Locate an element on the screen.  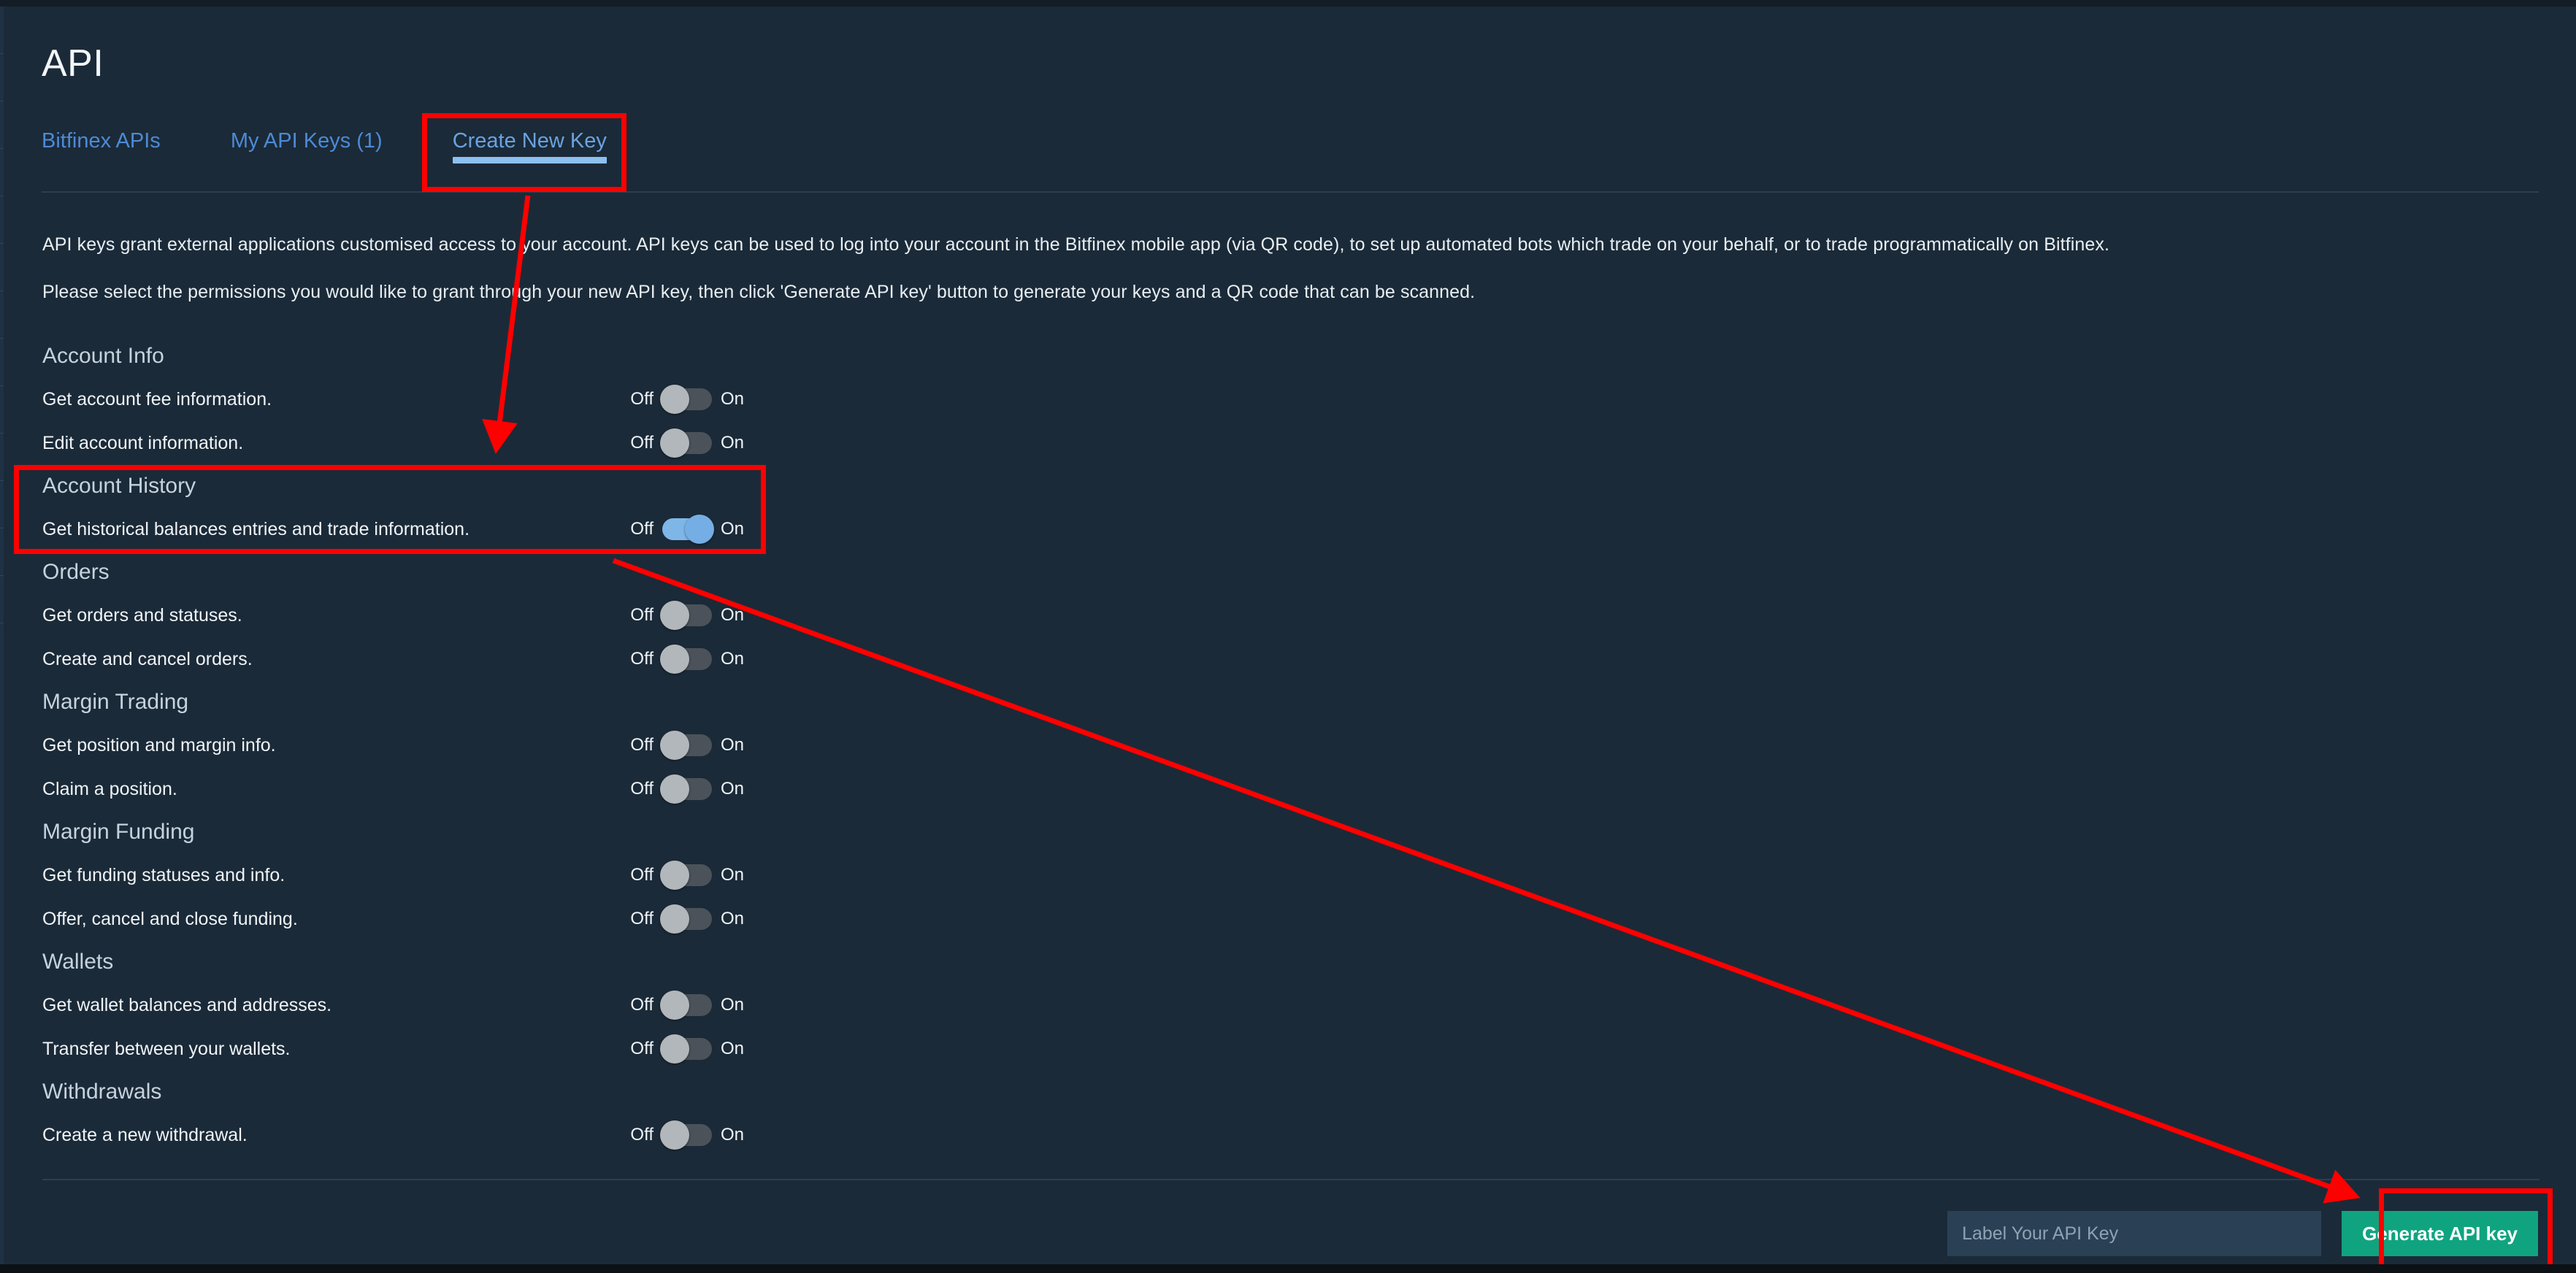
permission-section-title: Account History is located at coordinates (119, 486).